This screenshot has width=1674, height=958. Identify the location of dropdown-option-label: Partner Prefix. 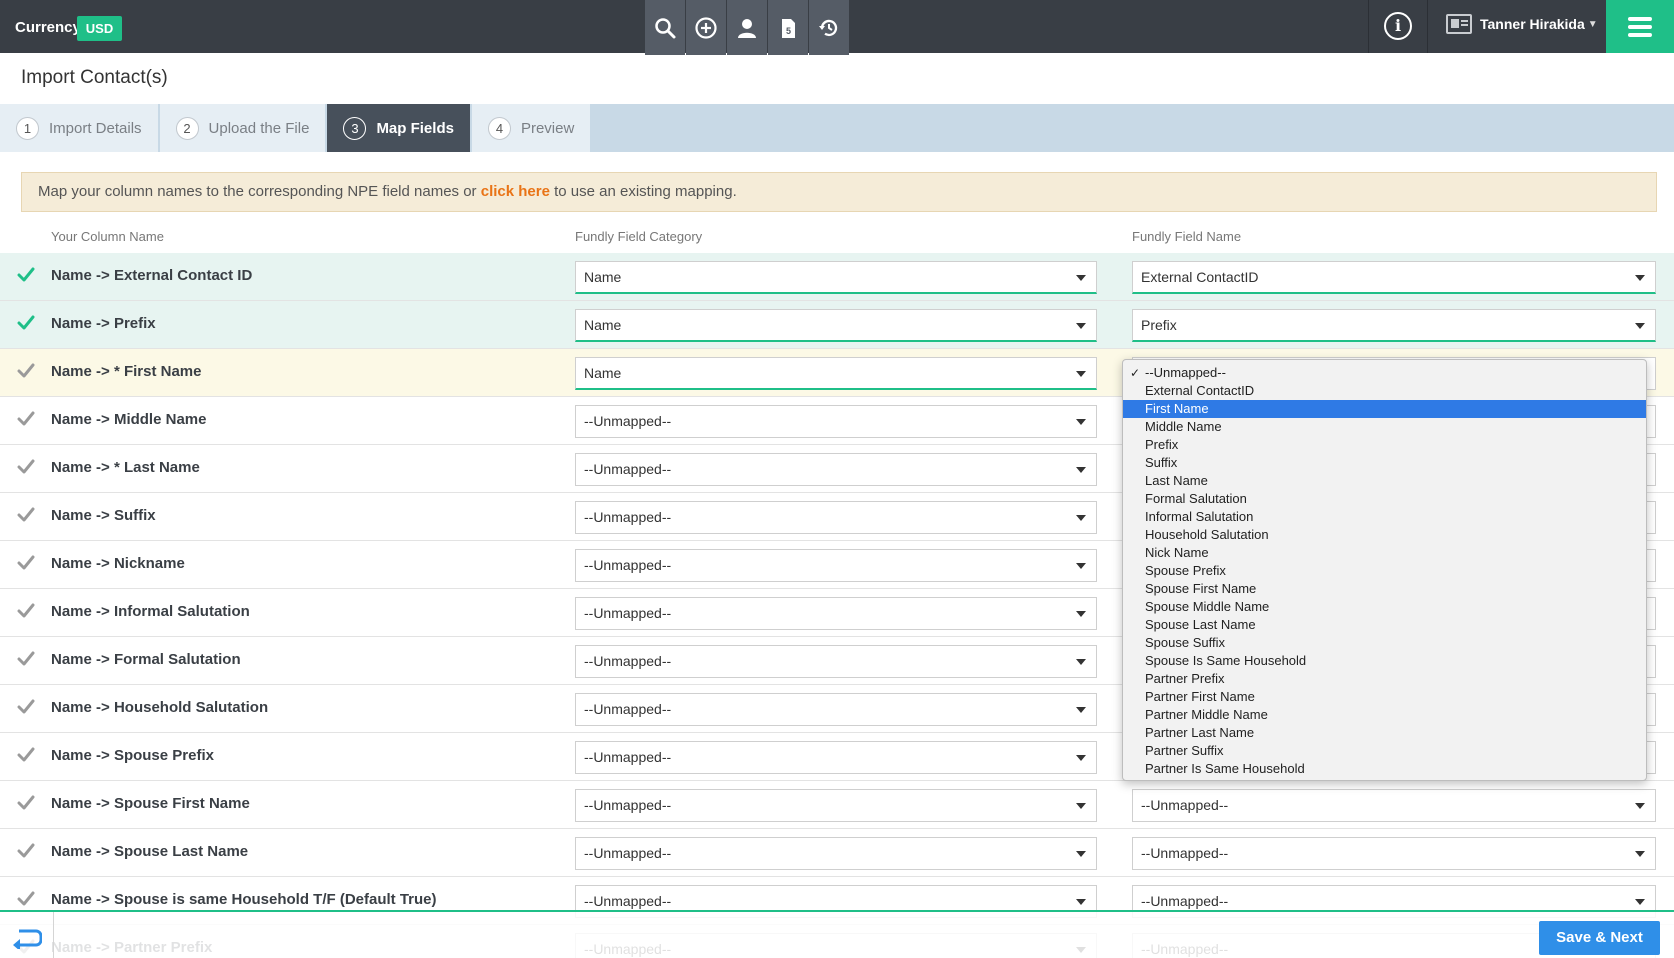
(1185, 678).